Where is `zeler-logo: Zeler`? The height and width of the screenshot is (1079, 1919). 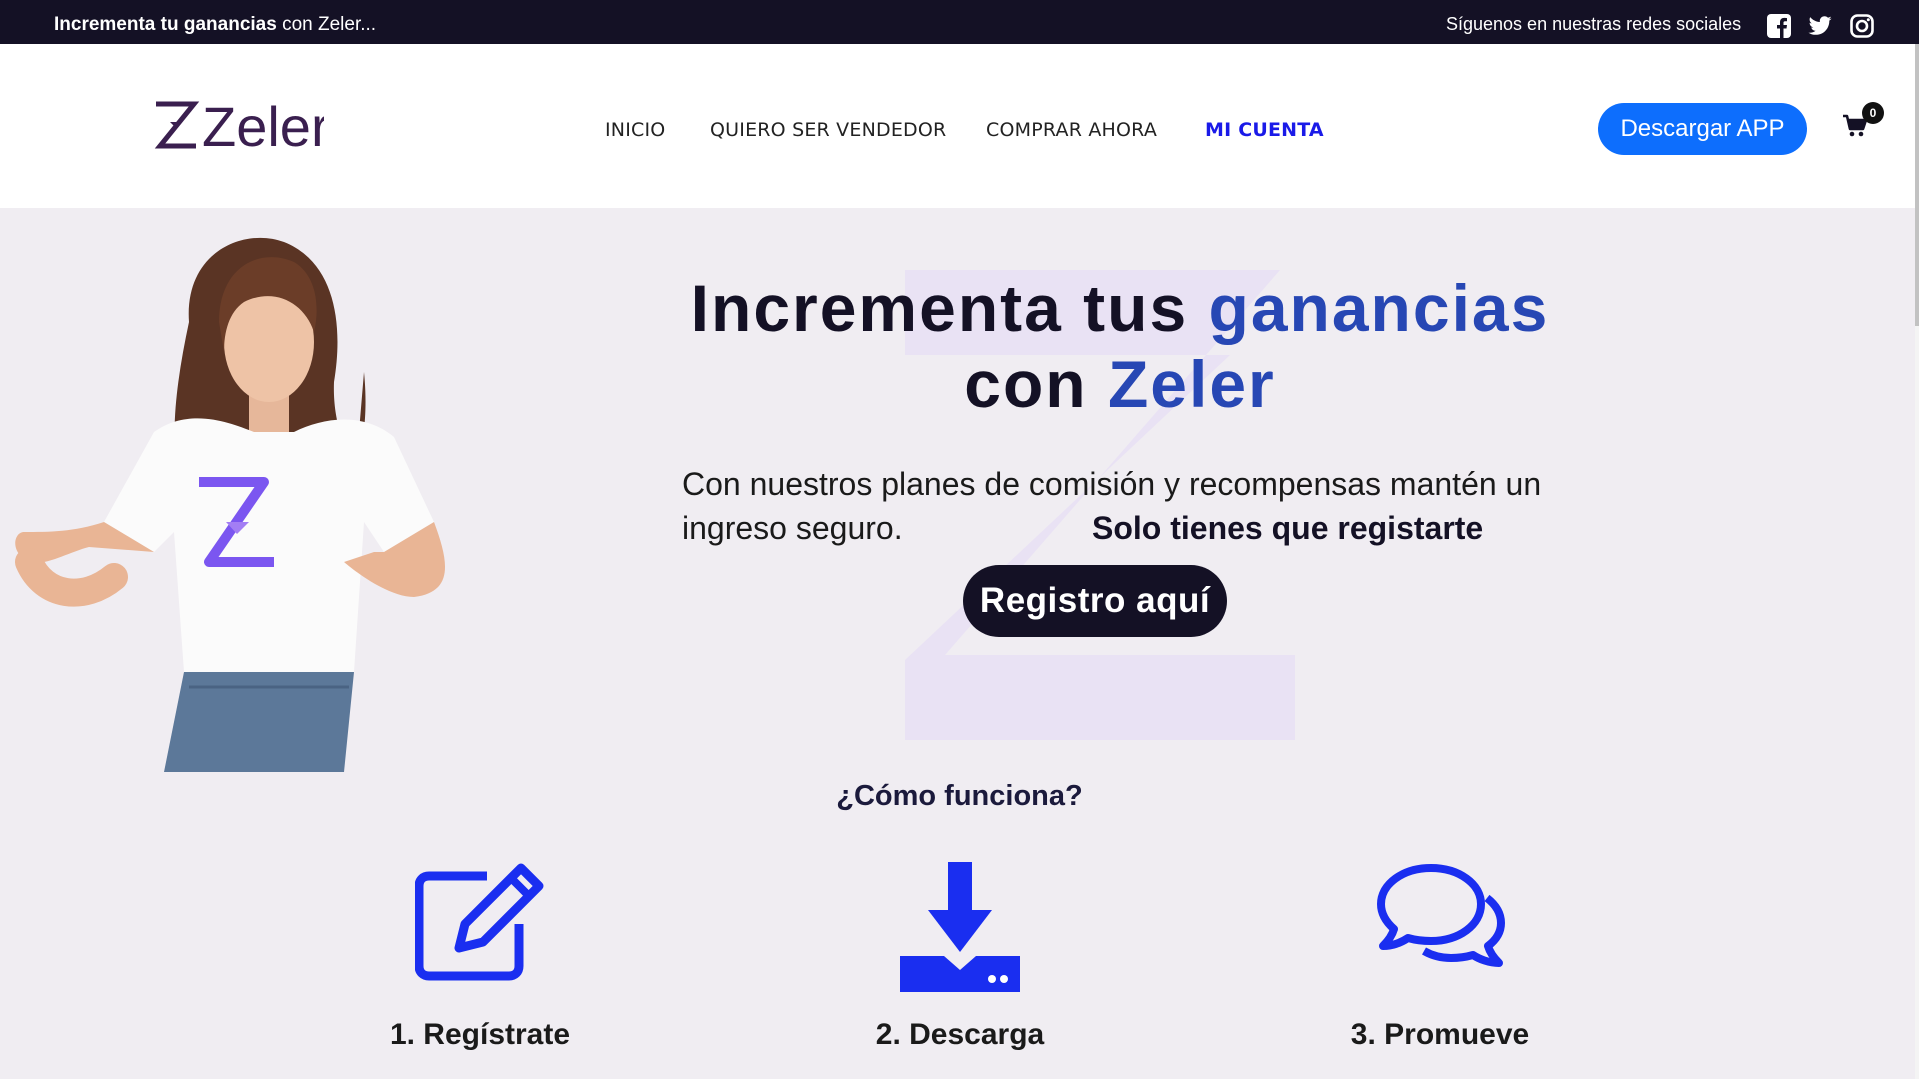
zeler-logo: Zeler is located at coordinates (238, 126).